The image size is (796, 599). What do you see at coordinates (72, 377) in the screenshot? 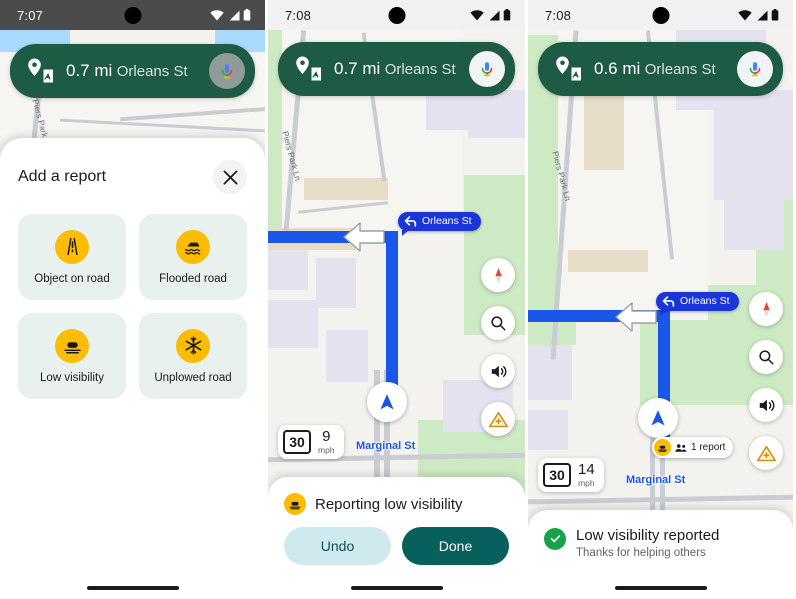
I see `report-card-label: Low visibility` at bounding box center [72, 377].